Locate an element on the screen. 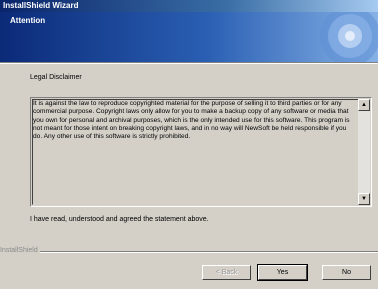 The height and width of the screenshot is (289, 378). window-title: InstallShield Wizard is located at coordinates (41, 5).